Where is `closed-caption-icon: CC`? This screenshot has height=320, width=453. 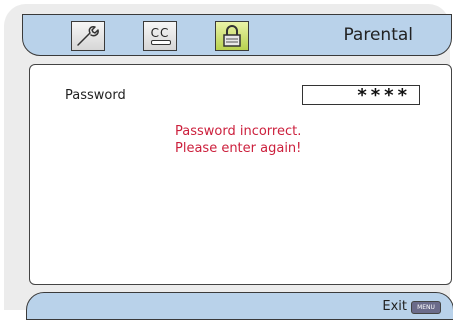
closed-caption-icon: CC is located at coordinates (160, 36).